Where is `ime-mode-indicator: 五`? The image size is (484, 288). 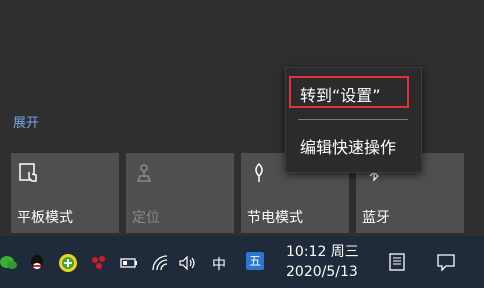
ime-mode-indicator: 五 is located at coordinates (255, 261).